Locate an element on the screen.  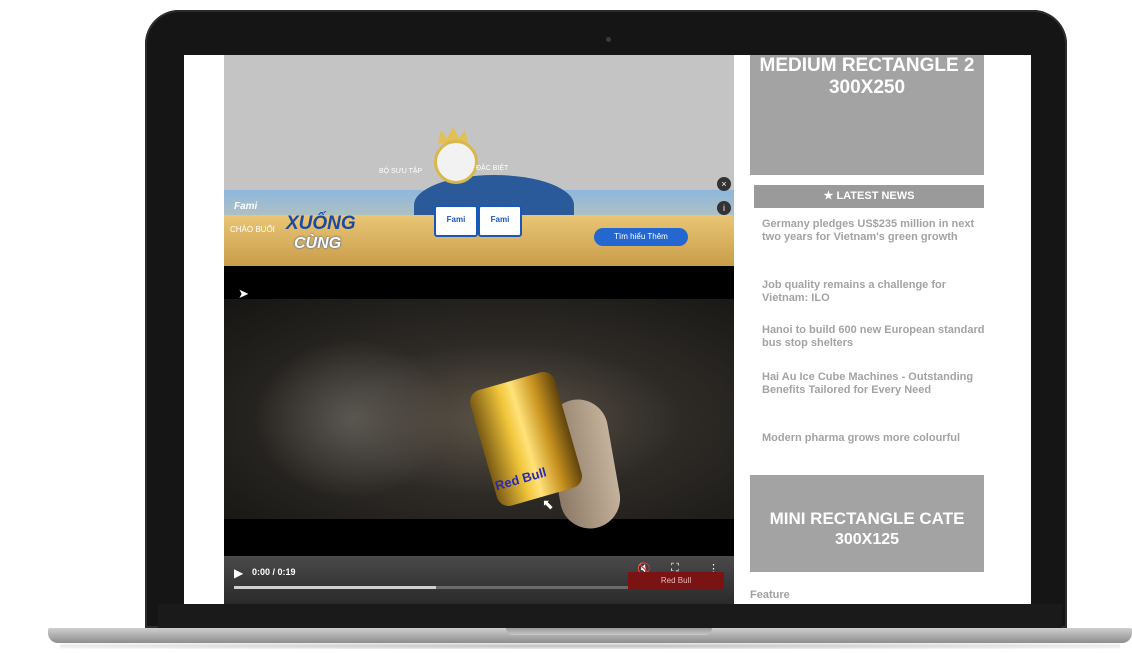
arm-graphic is located at coordinates (354, 419).